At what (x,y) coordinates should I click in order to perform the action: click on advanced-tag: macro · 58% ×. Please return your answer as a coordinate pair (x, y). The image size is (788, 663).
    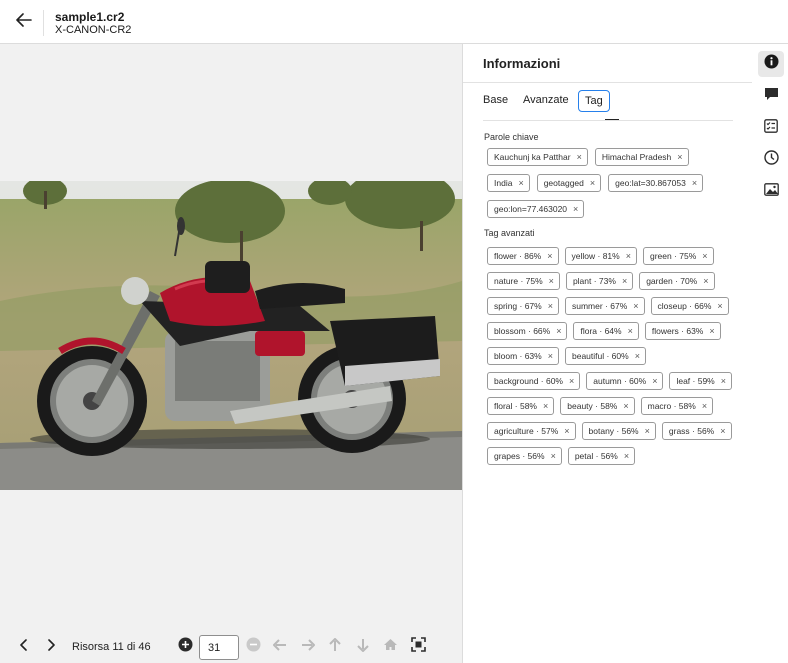
    Looking at the image, I should click on (677, 406).